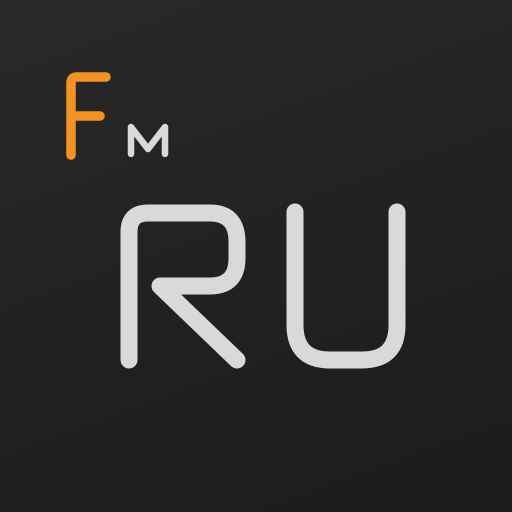 This screenshot has width=512, height=512. What do you see at coordinates (148, 140) in the screenshot?
I see `logo-letter-m` at bounding box center [148, 140].